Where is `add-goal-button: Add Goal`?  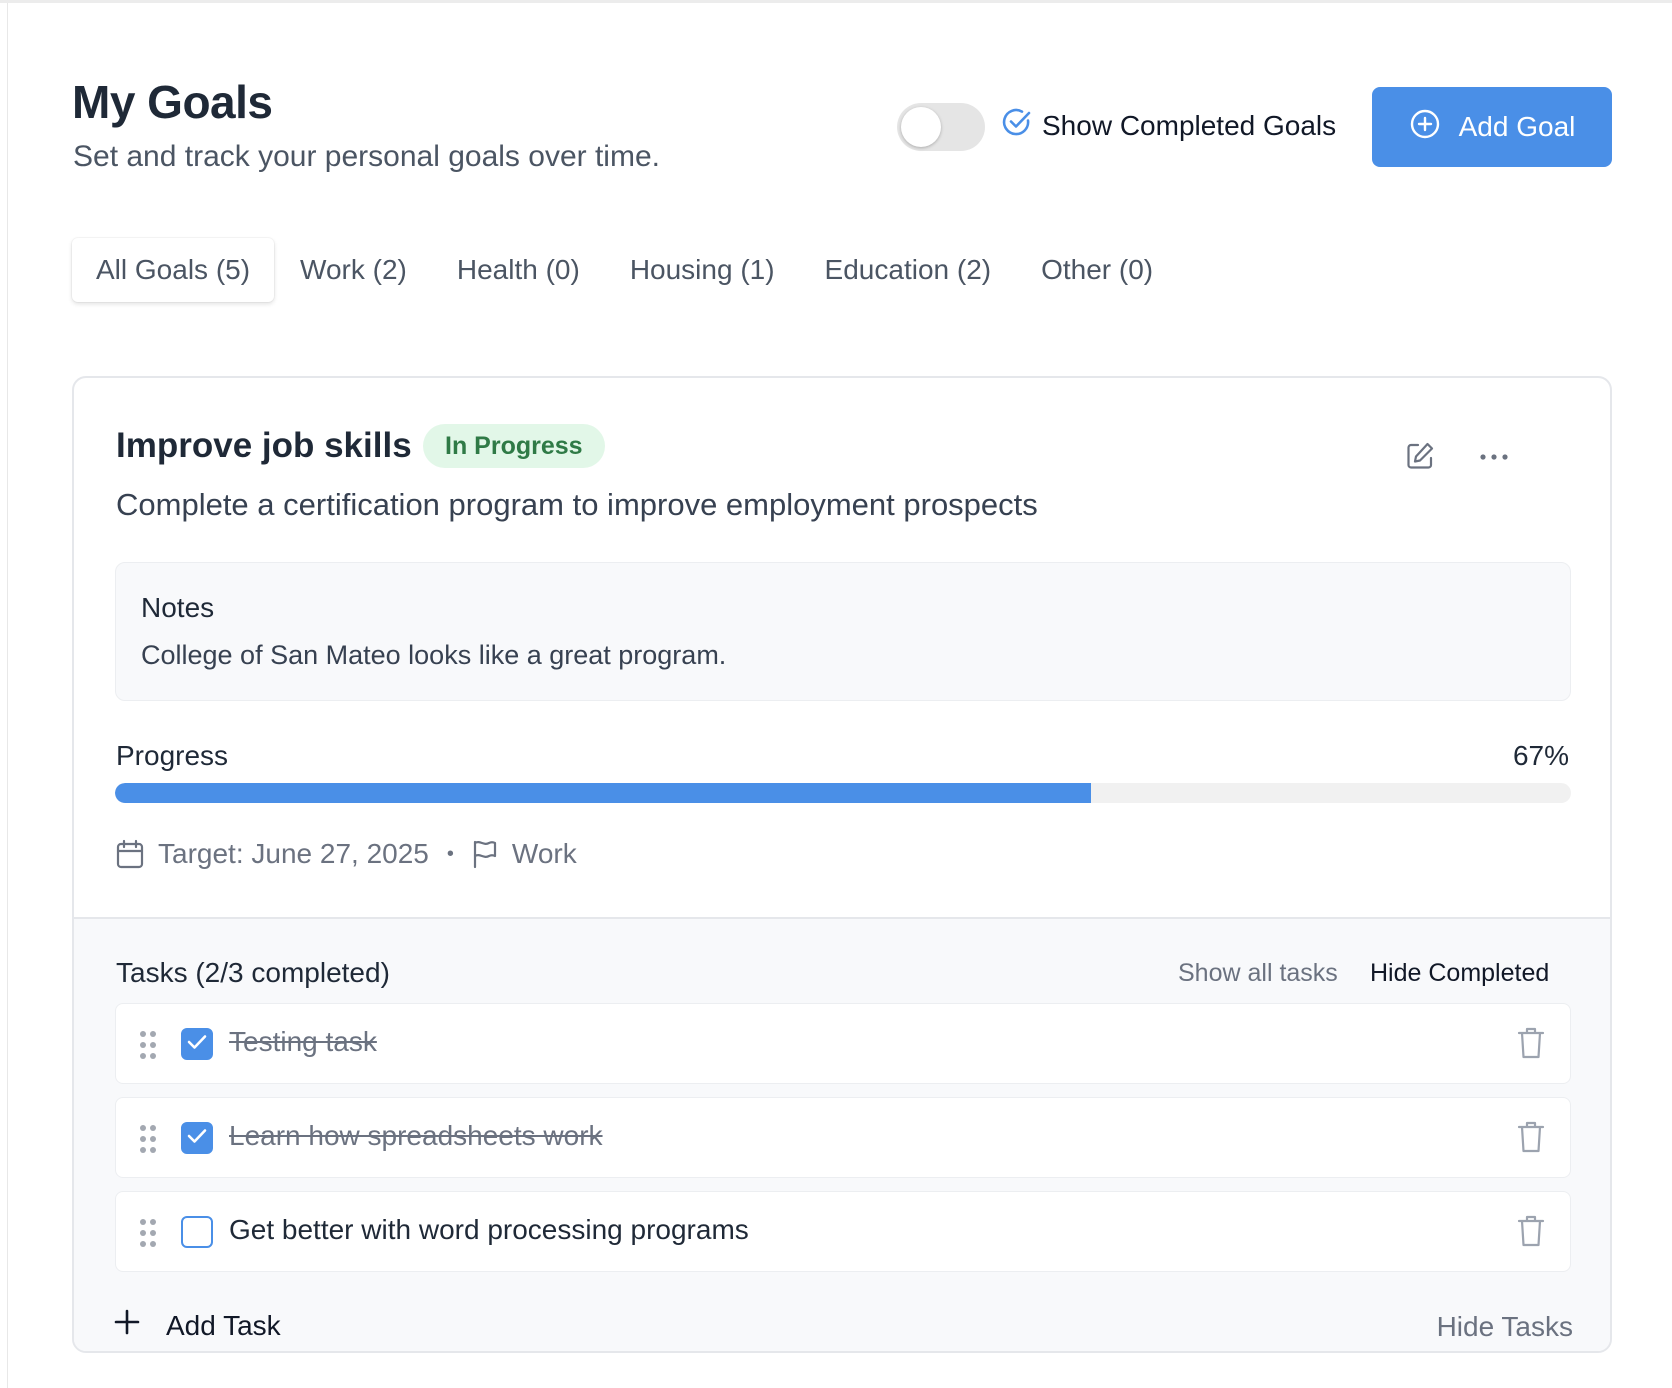
add-goal-button: Add Goal is located at coordinates (1492, 127).